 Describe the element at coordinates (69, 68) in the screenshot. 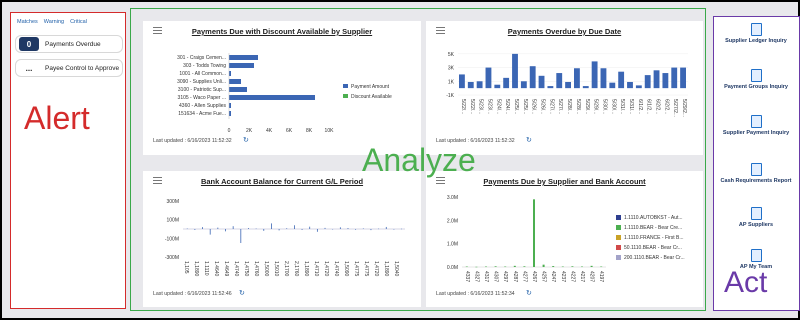

I see `alert-item-payee-control: ... Payee Control to Approve` at that location.